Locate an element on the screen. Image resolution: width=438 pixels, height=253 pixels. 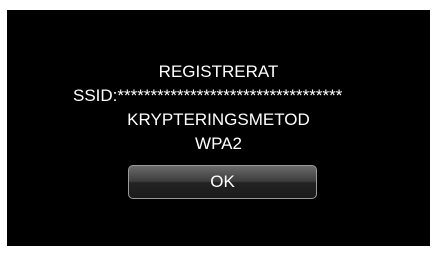
ok-button: OK is located at coordinates (222, 182).